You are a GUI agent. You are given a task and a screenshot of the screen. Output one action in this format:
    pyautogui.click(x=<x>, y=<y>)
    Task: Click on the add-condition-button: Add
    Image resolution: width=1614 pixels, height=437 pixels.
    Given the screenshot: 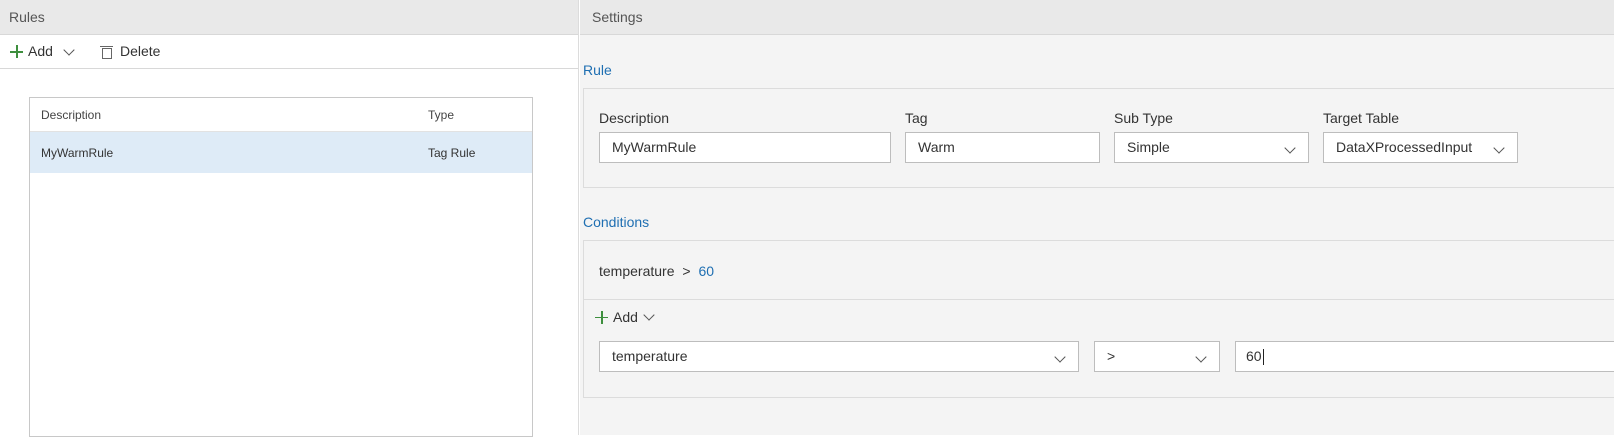 What is the action you would take?
    pyautogui.click(x=625, y=317)
    